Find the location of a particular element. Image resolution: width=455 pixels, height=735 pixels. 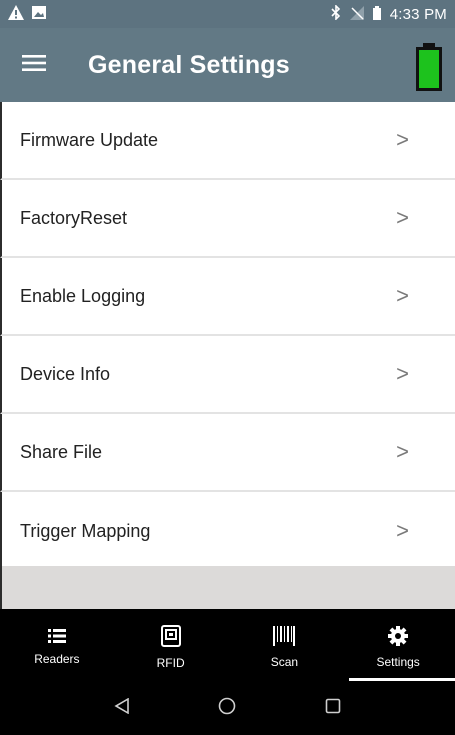

tab-readers: Readers is located at coordinates (57, 645).